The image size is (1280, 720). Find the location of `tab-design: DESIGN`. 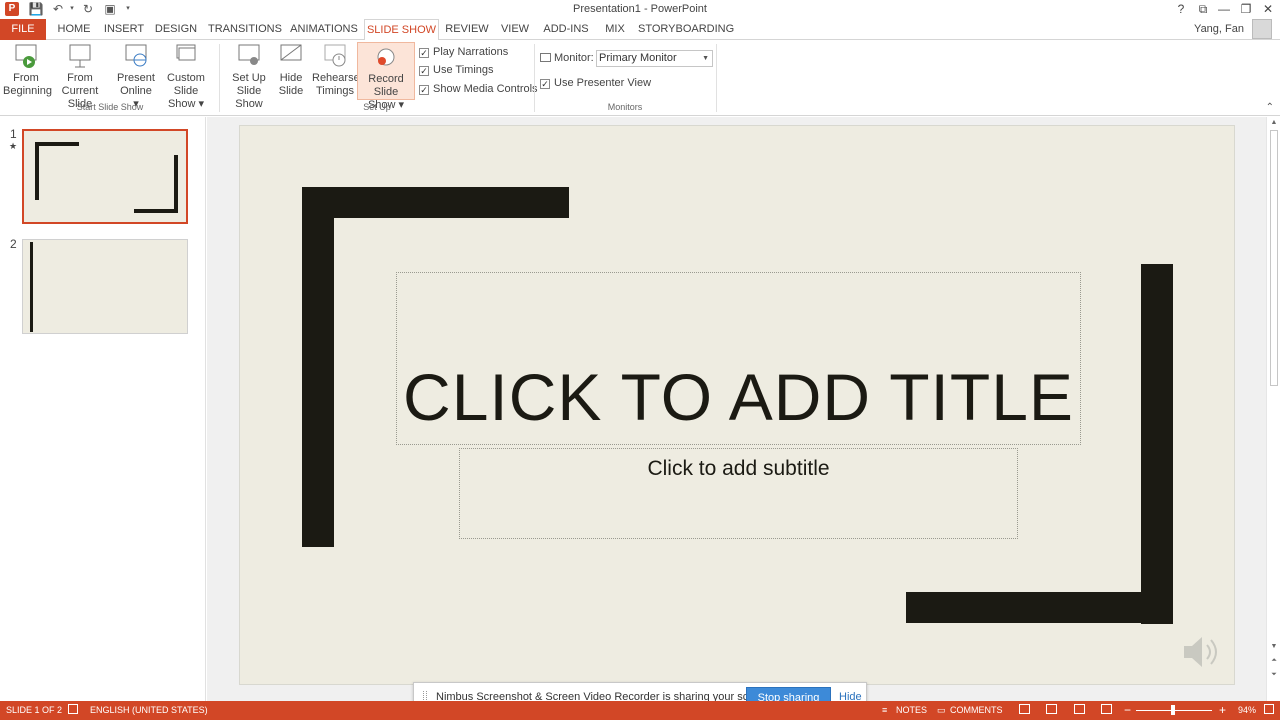

tab-design: DESIGN is located at coordinates (176, 29).